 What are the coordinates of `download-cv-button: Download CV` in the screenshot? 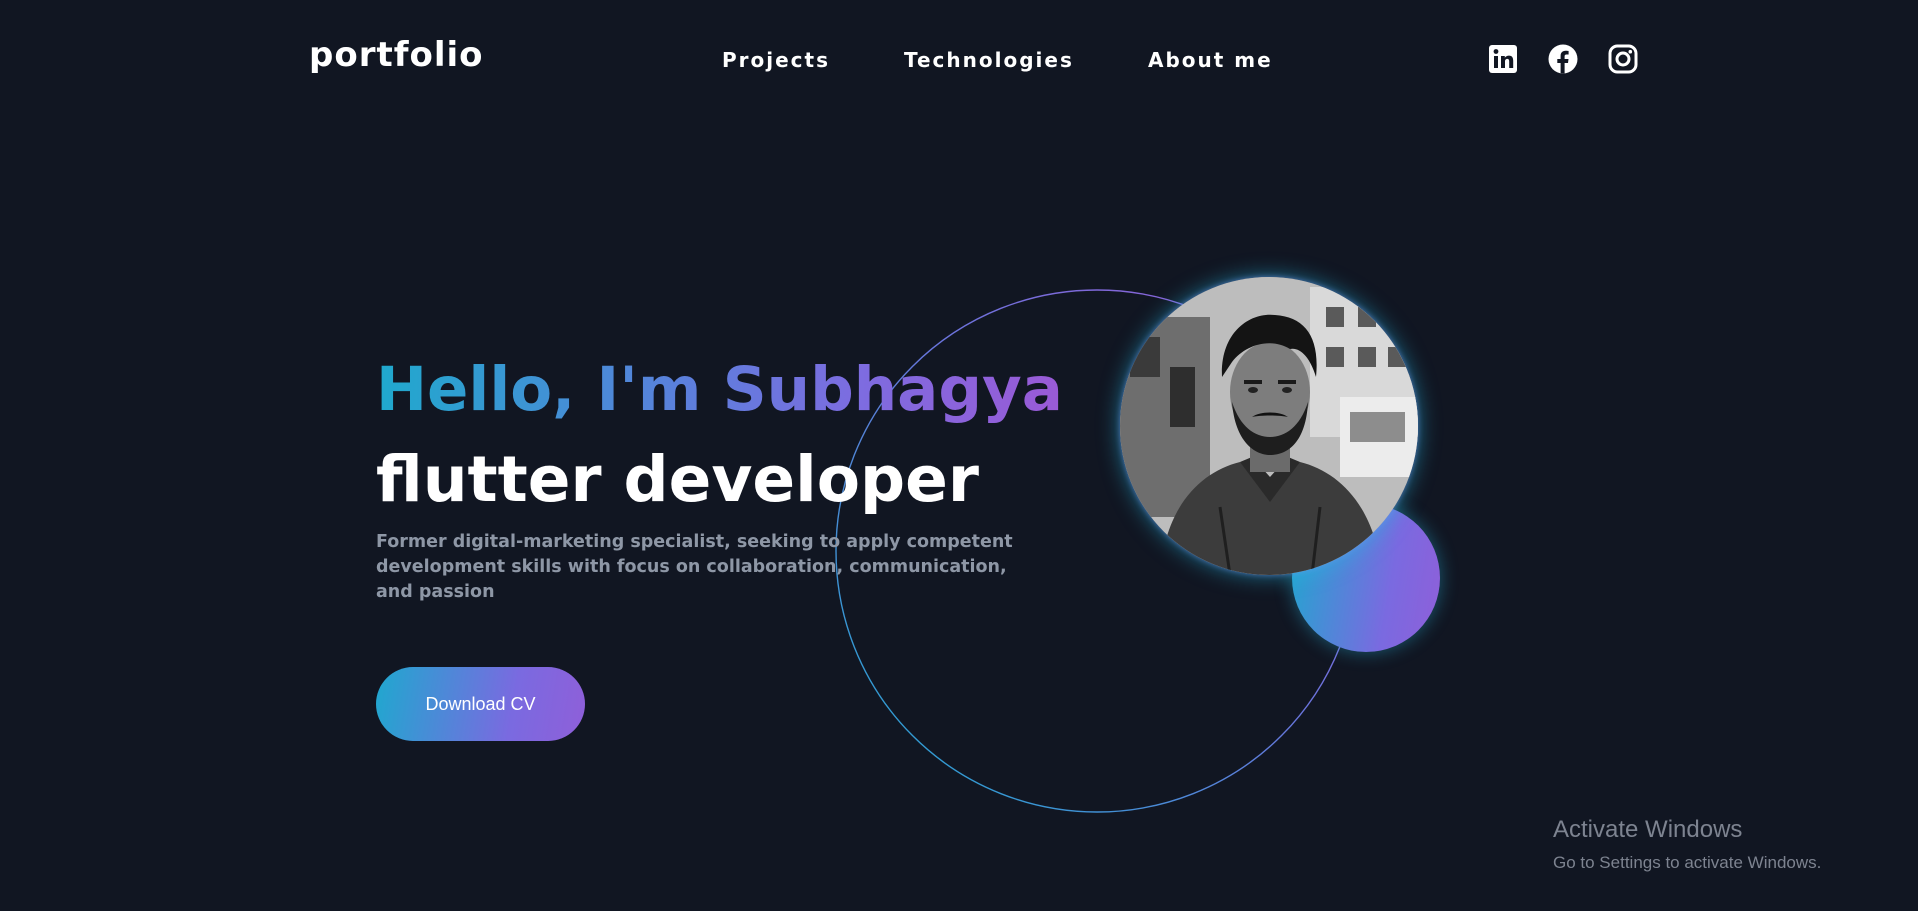 It's located at (480, 704).